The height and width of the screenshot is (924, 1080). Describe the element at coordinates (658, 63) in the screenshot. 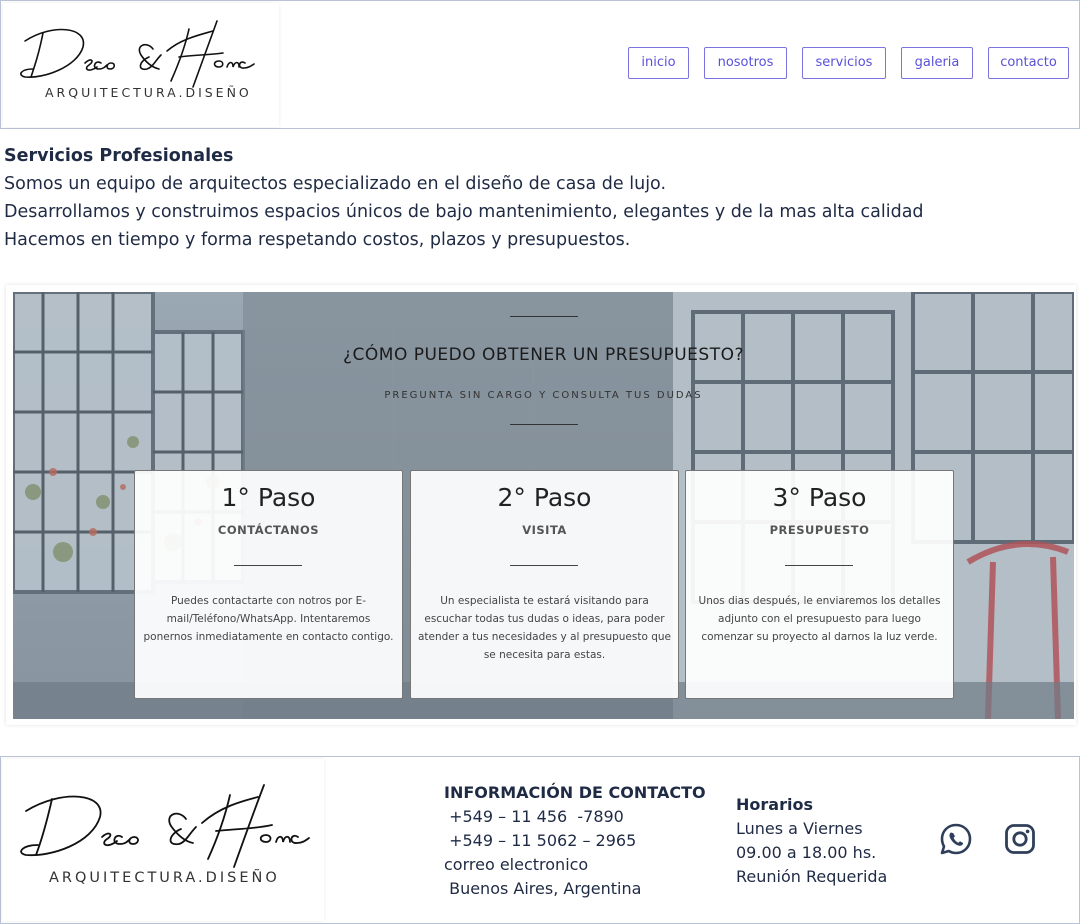

I see `nav-inicio-button: inicio` at that location.